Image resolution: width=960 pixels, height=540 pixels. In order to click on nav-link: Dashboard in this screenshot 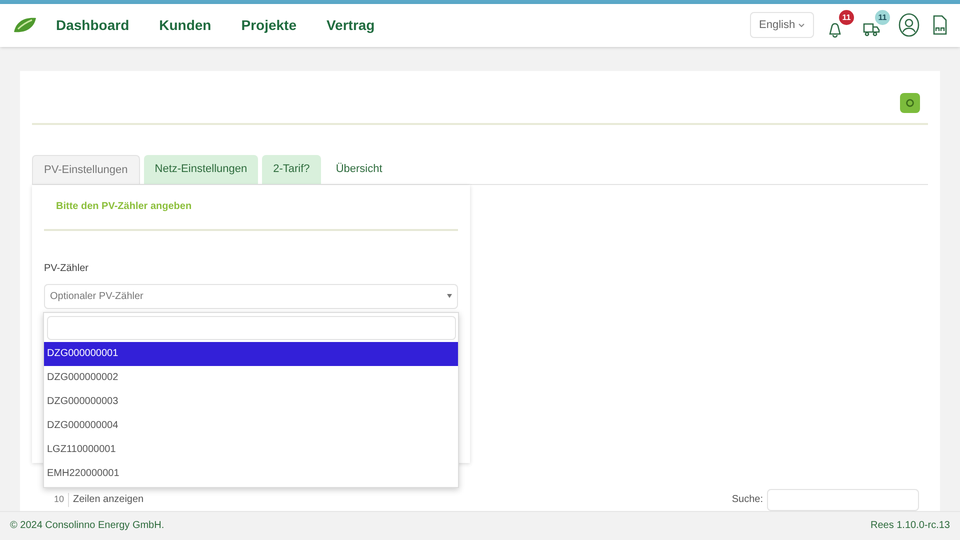, I will do `click(93, 25)`.